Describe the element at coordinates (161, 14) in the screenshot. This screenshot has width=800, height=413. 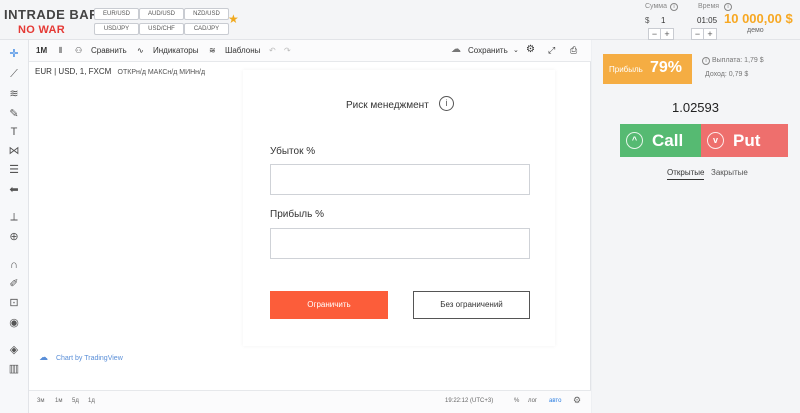
I see `pair-audusd: AUD/USD` at that location.